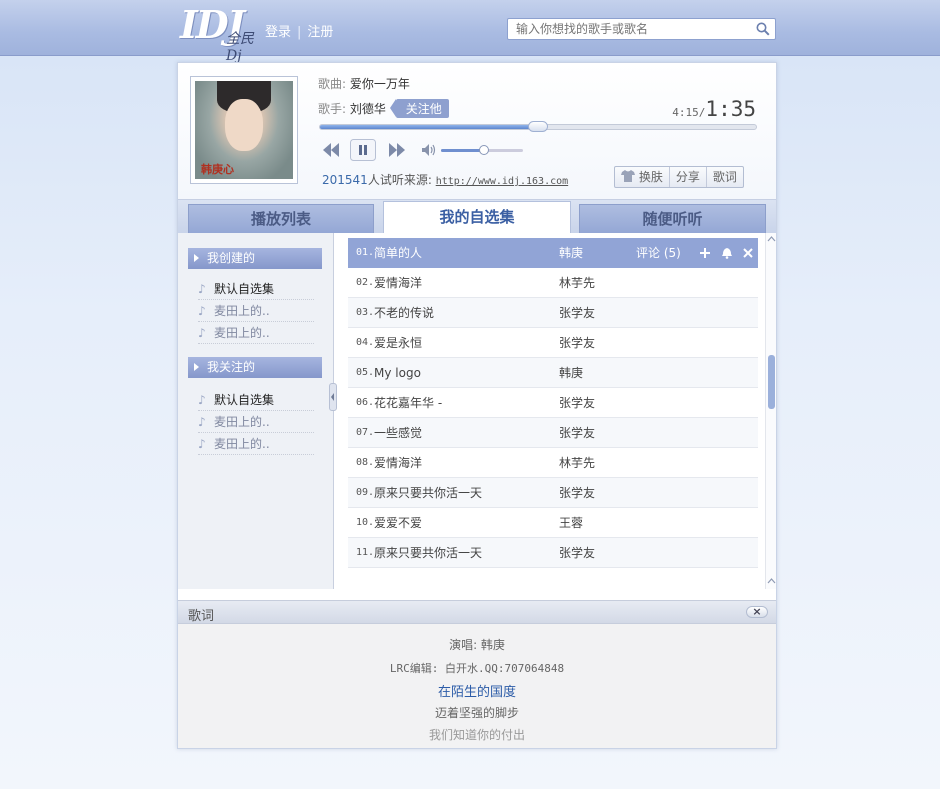  Describe the element at coordinates (642, 177) in the screenshot. I see `skin-button: 换肤` at that location.